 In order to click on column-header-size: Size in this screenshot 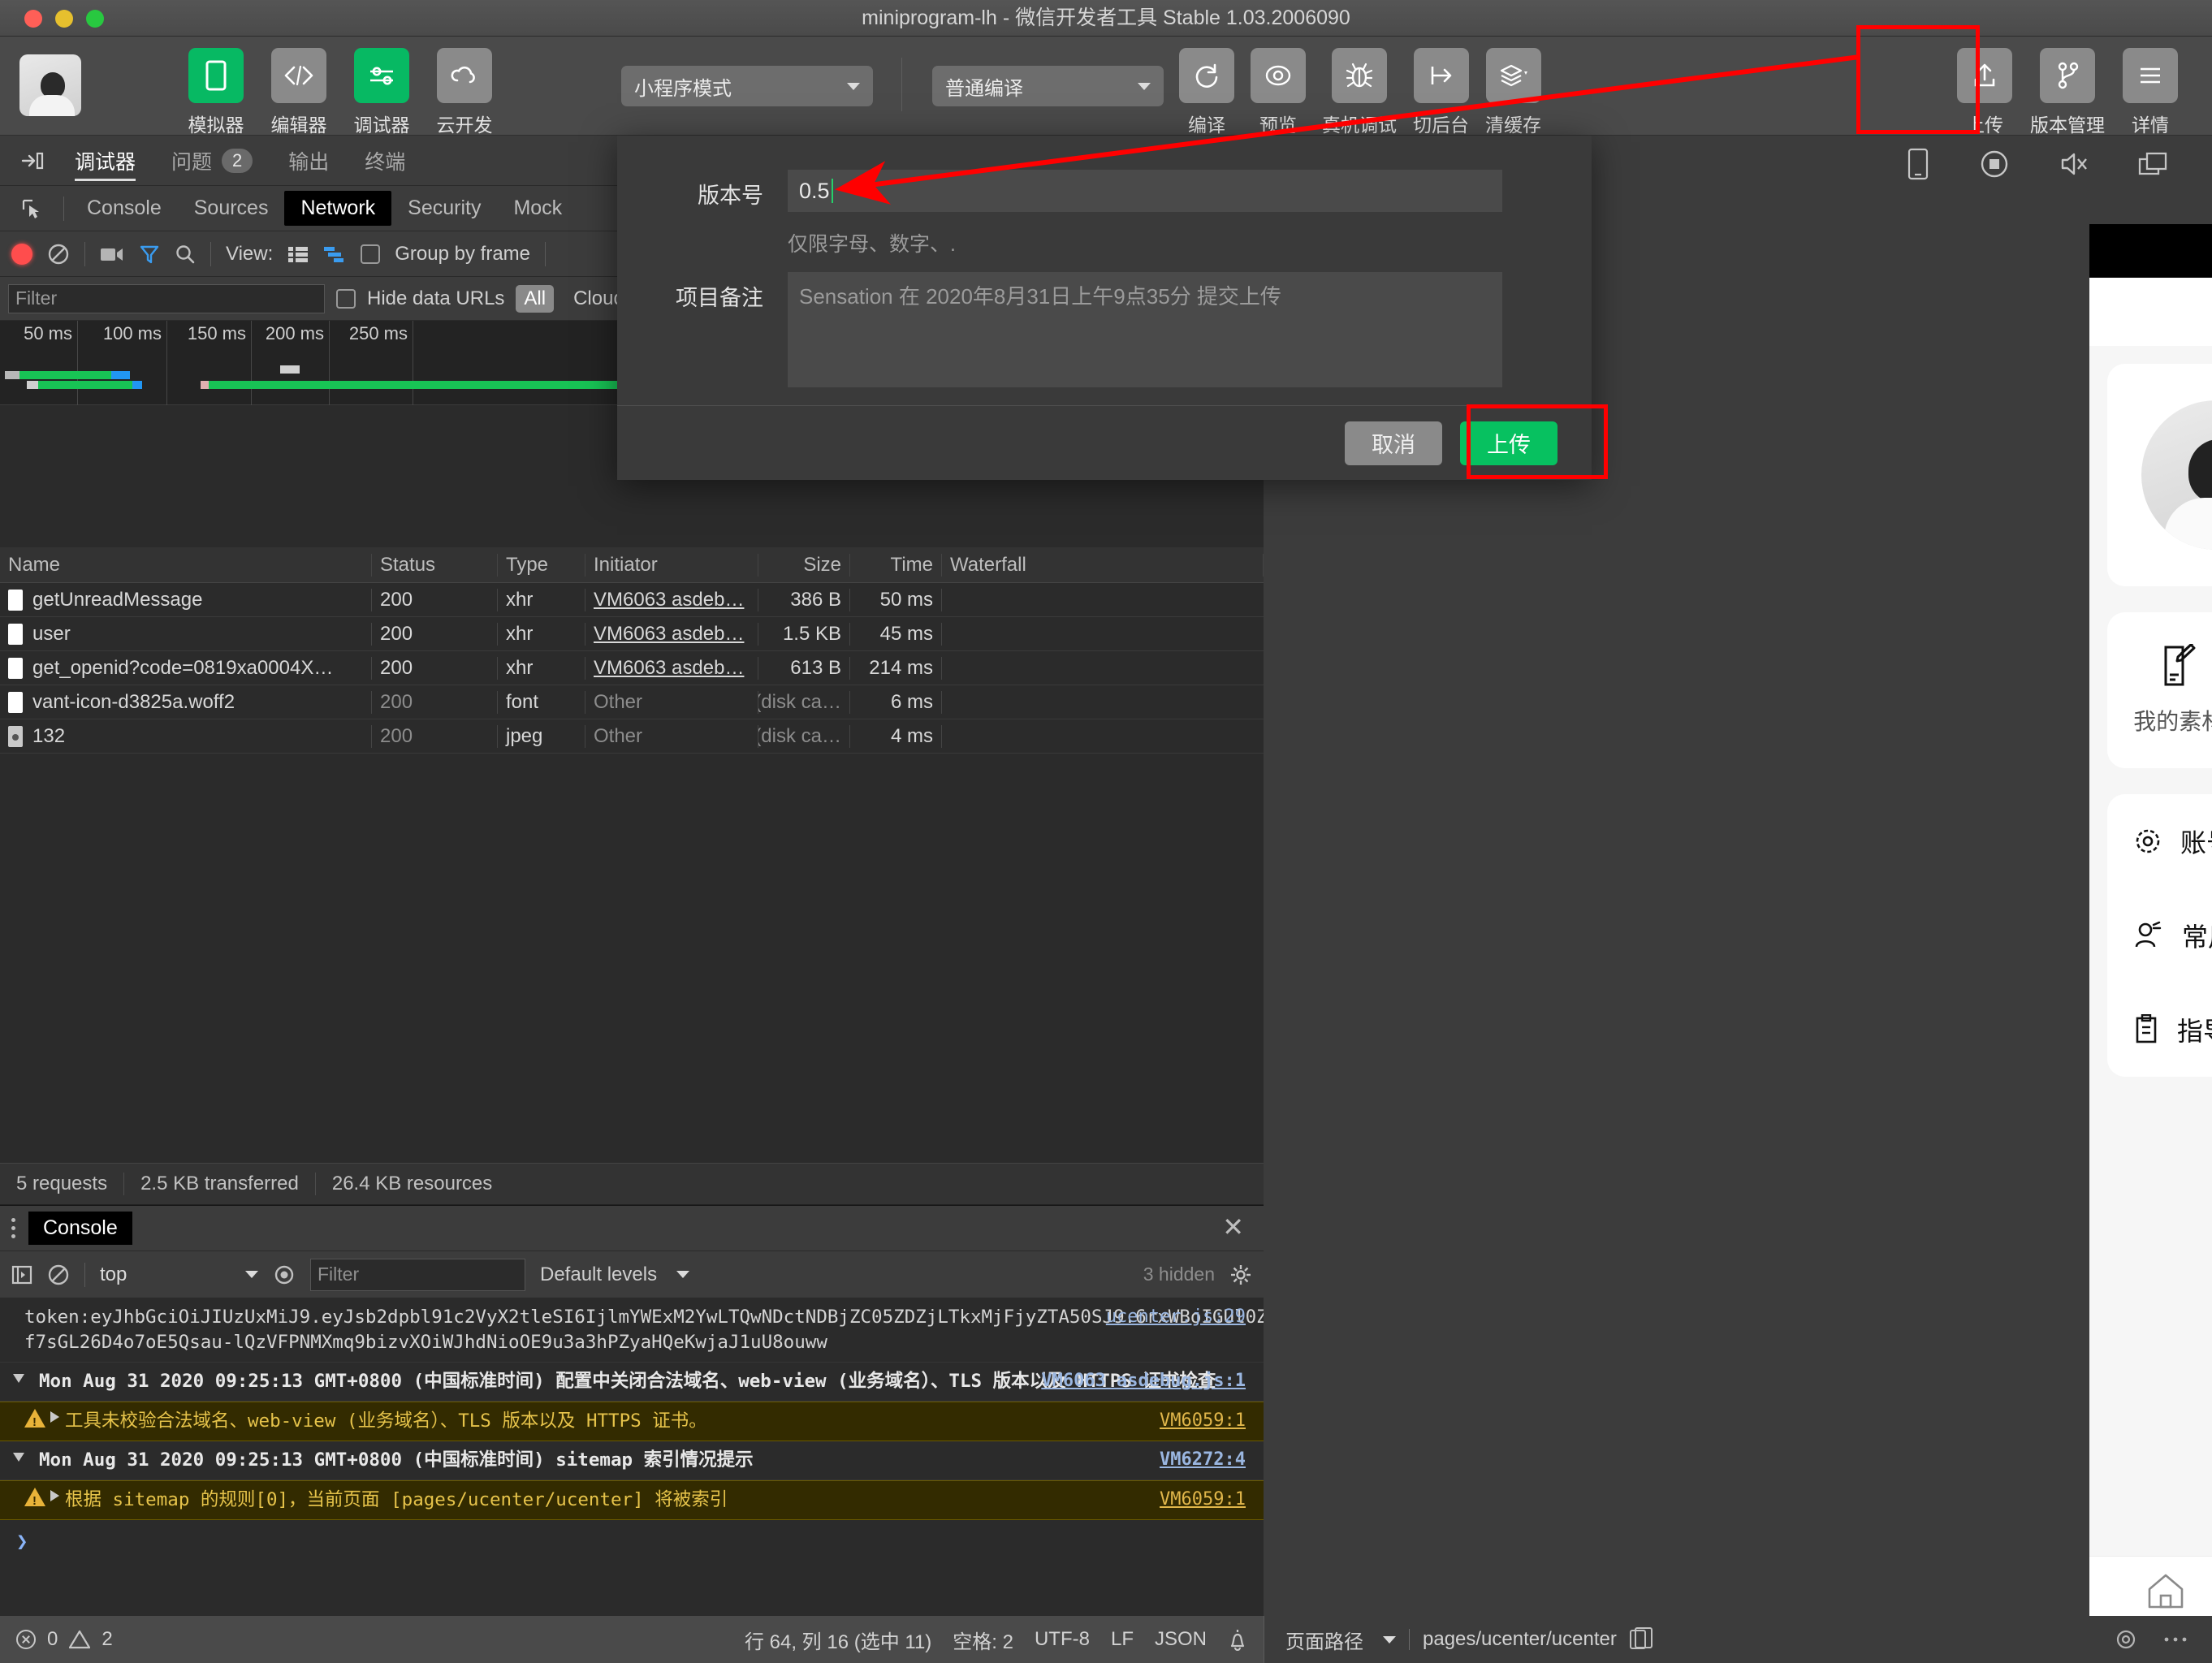, I will do `click(804, 565)`.